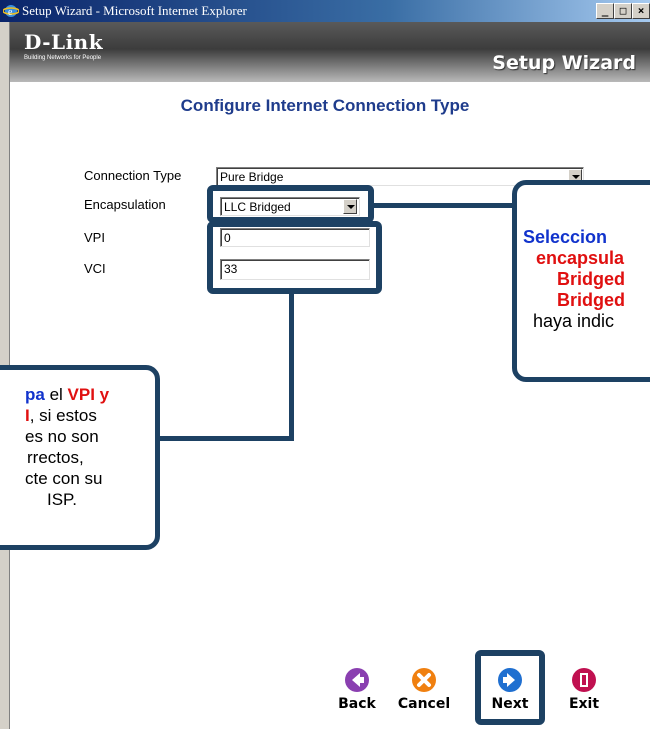 The image size is (650, 729). What do you see at coordinates (252, 177) in the screenshot?
I see `connection-type-value: Pure Bridge` at bounding box center [252, 177].